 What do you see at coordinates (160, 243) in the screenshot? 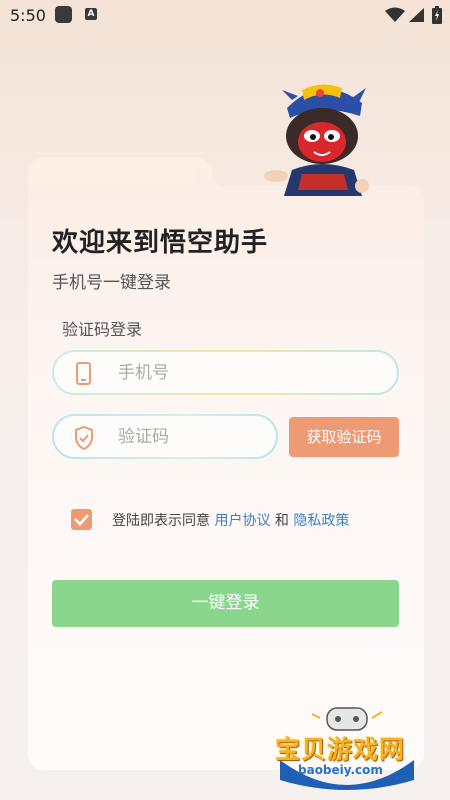
I see `page-title: 欢迎来到悟空助手` at bounding box center [160, 243].